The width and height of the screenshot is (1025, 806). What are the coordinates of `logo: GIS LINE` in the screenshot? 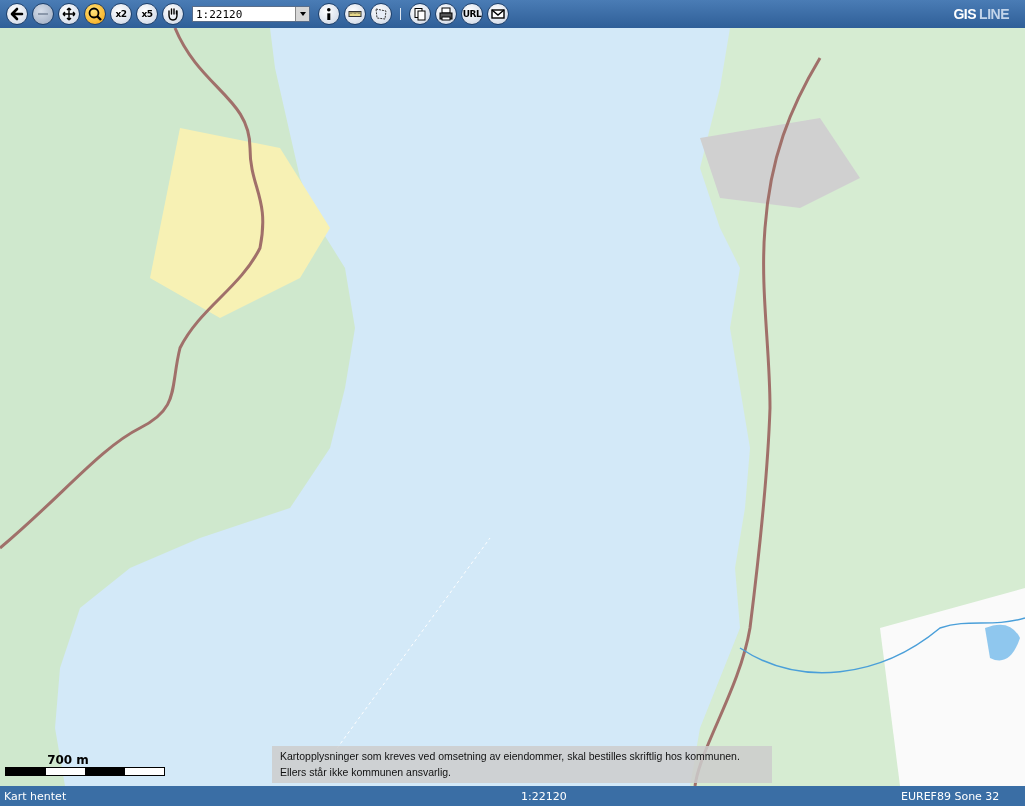 It's located at (981, 14).